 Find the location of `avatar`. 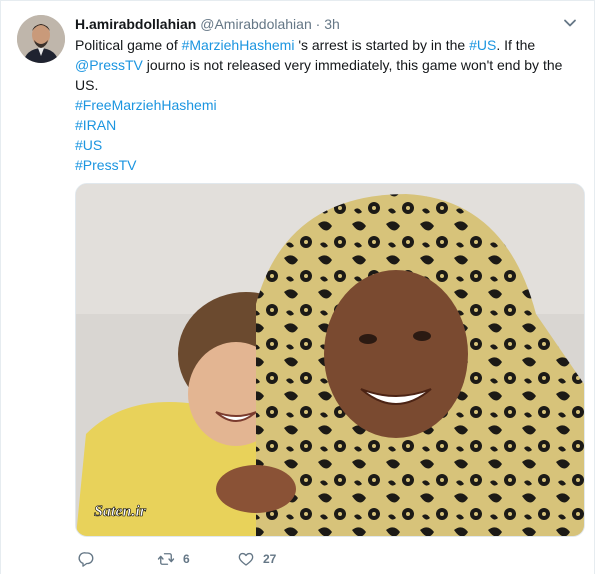

avatar is located at coordinates (41, 39).